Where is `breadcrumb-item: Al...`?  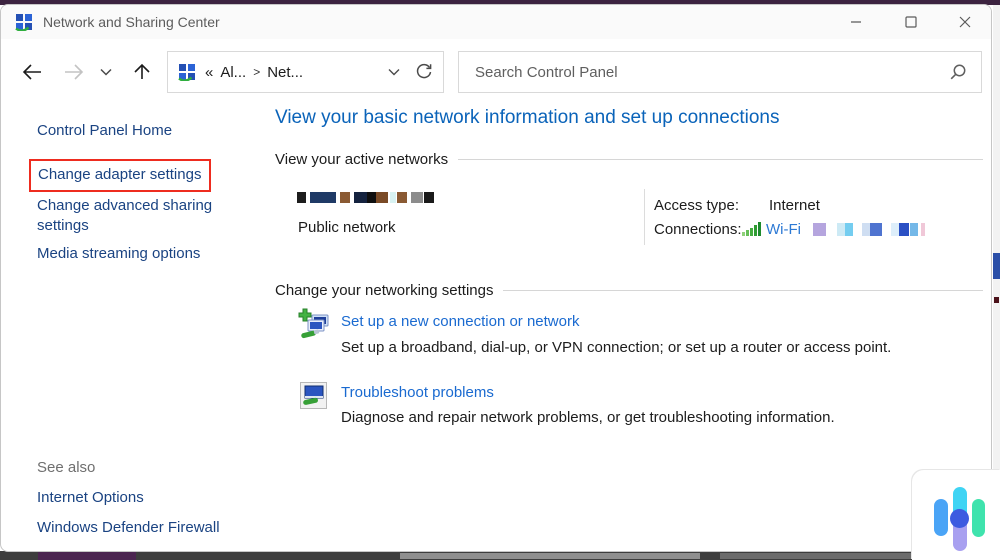 breadcrumb-item: Al... is located at coordinates (233, 72).